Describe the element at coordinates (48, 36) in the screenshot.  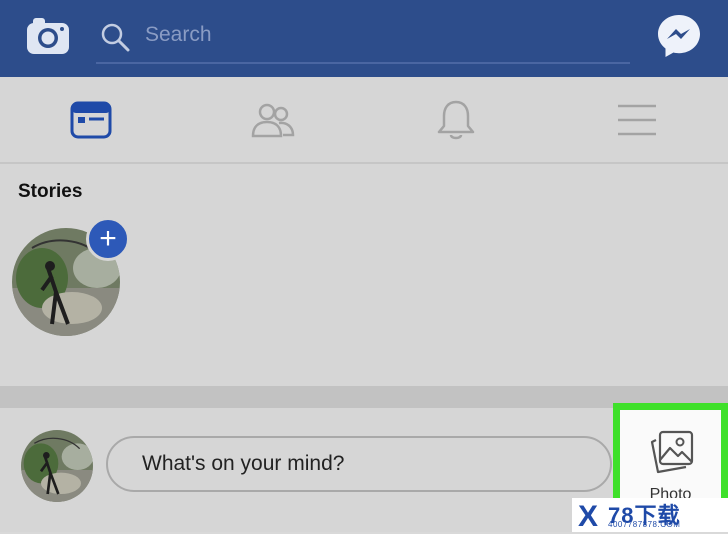
I see `camera-icon` at that location.